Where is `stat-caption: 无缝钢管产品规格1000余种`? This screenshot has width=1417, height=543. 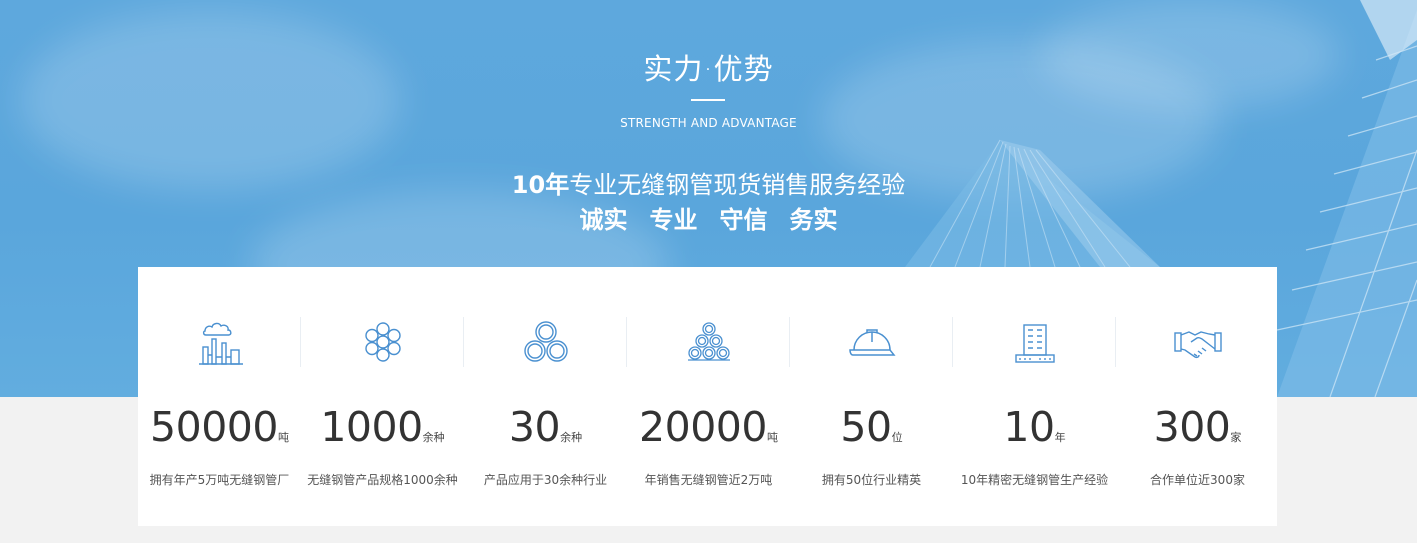
stat-caption: 无缝钢管产品规格1000余种 is located at coordinates (382, 480).